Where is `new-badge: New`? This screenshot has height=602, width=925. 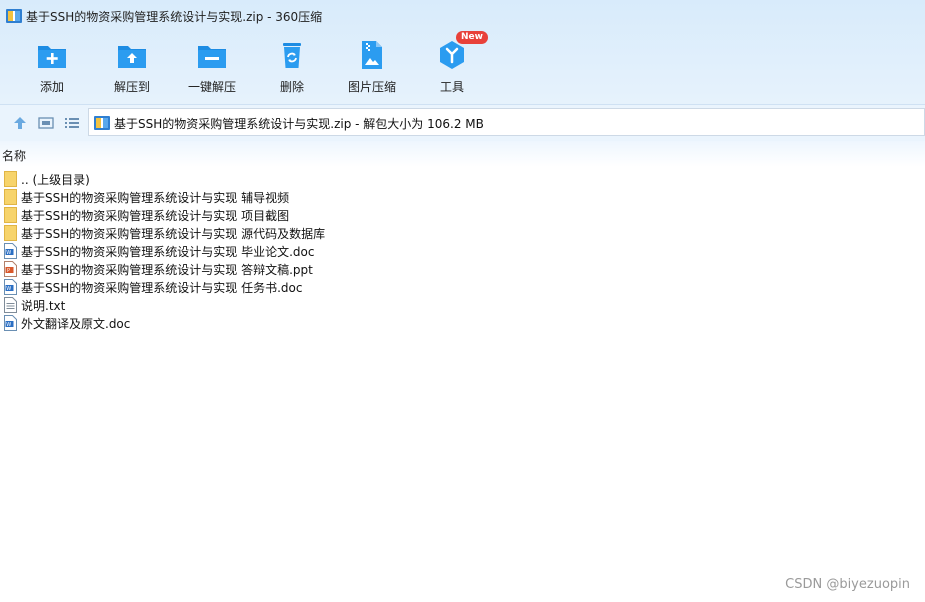 new-badge: New is located at coordinates (472, 37).